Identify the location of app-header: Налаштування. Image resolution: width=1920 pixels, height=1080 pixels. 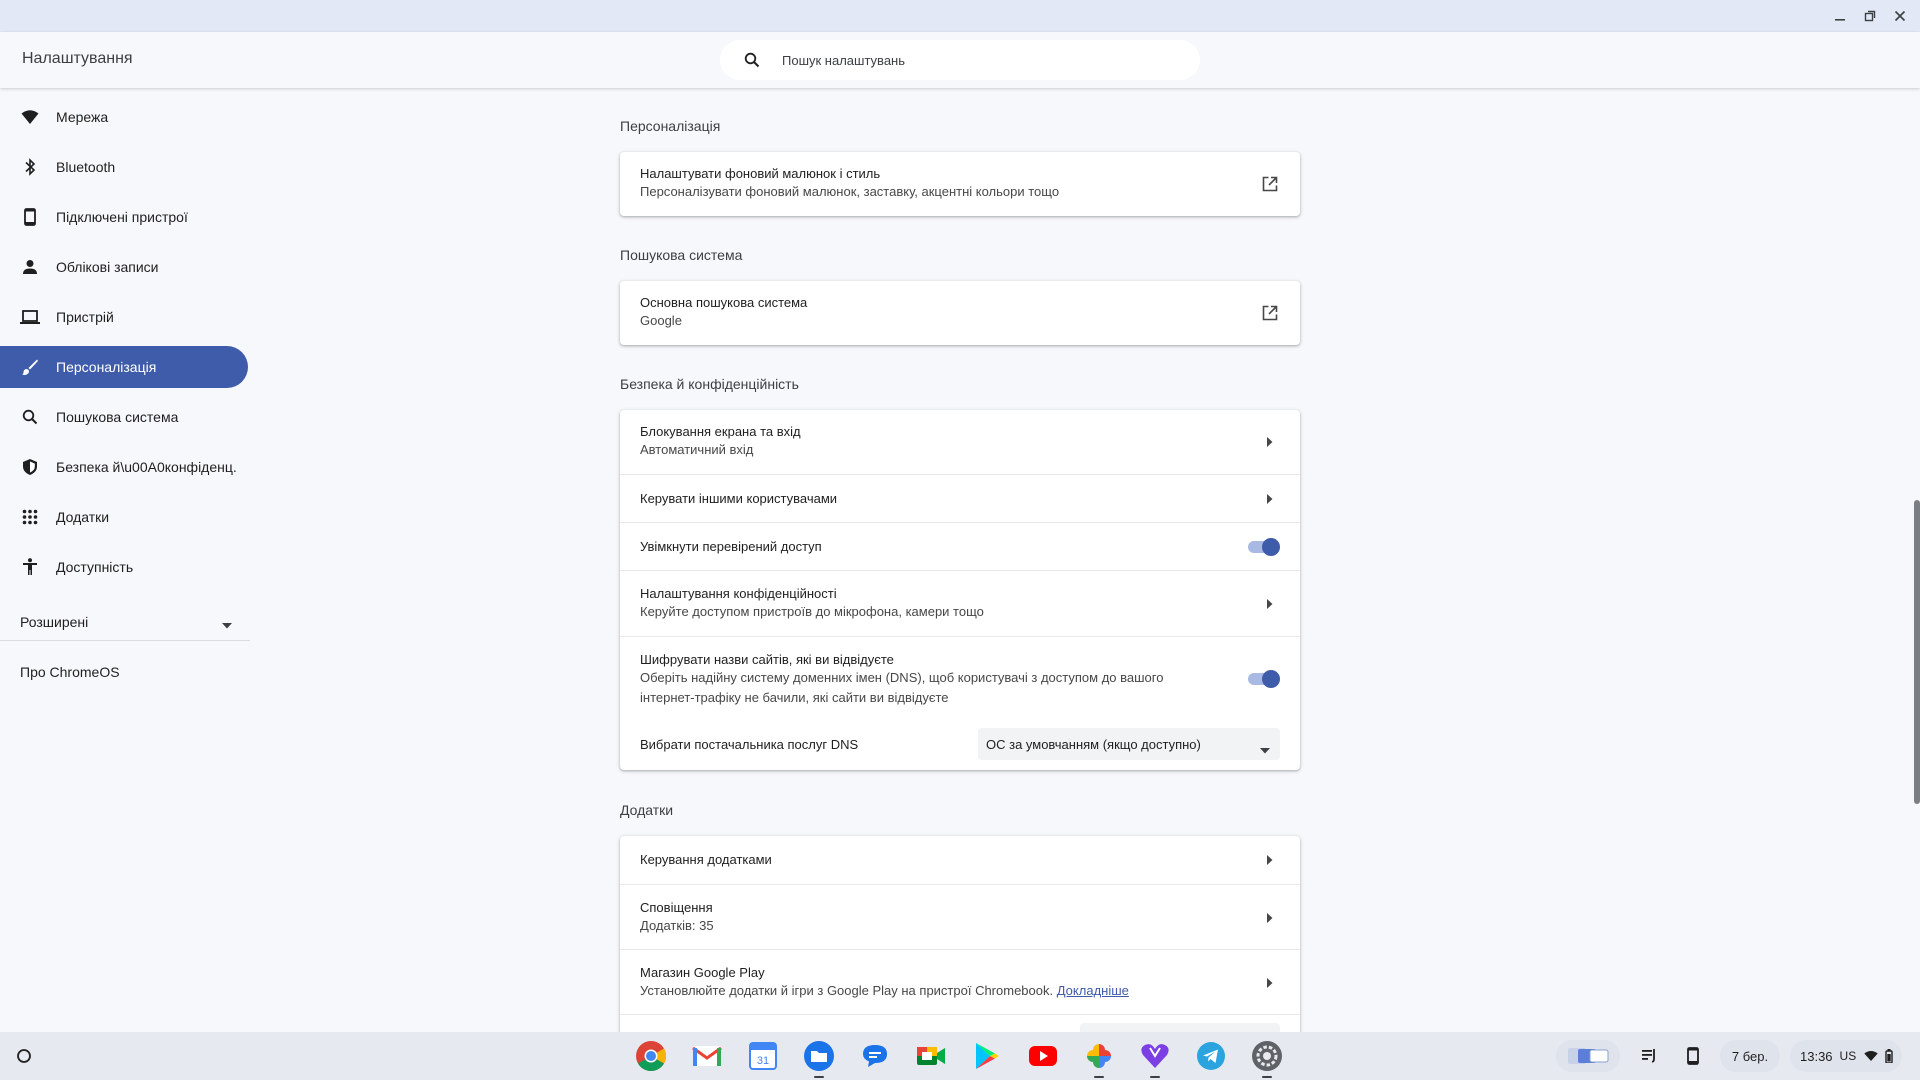
(960, 60).